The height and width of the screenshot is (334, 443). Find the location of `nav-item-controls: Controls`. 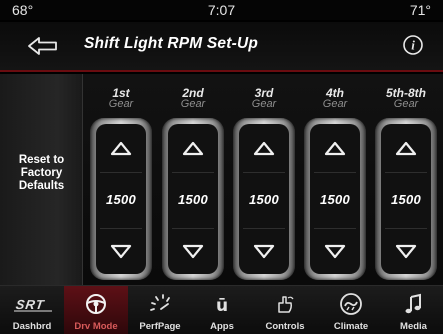

nav-item-controls: Controls is located at coordinates (285, 310).